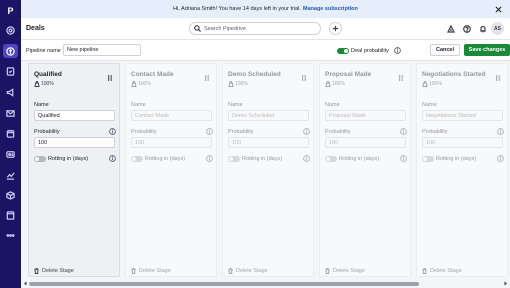 This screenshot has height=288, width=510. I want to click on products-icon, so click(10, 195).